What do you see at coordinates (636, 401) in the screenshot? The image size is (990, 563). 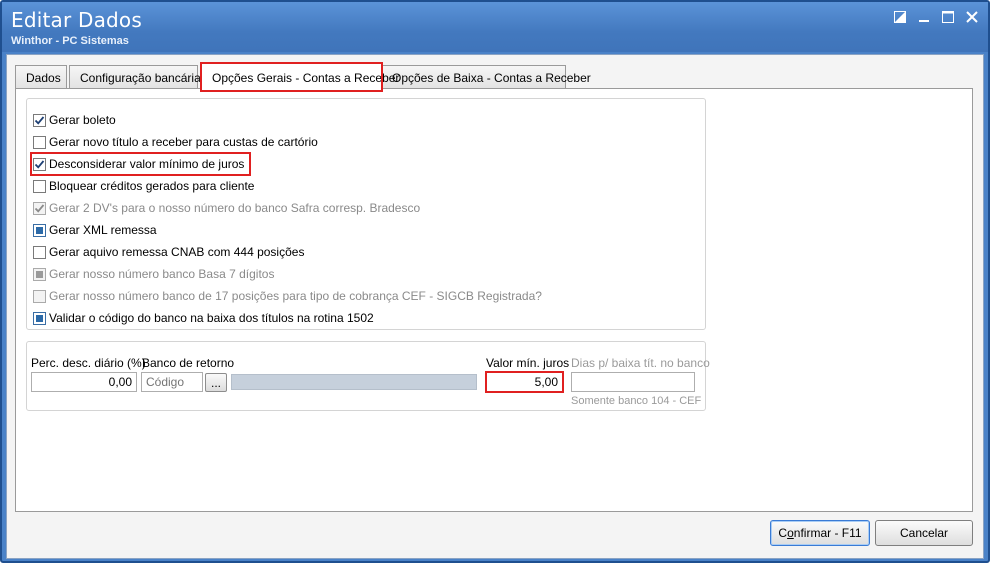 I see `dias-baixa-hint: Somente banco 104 - CEF` at bounding box center [636, 401].